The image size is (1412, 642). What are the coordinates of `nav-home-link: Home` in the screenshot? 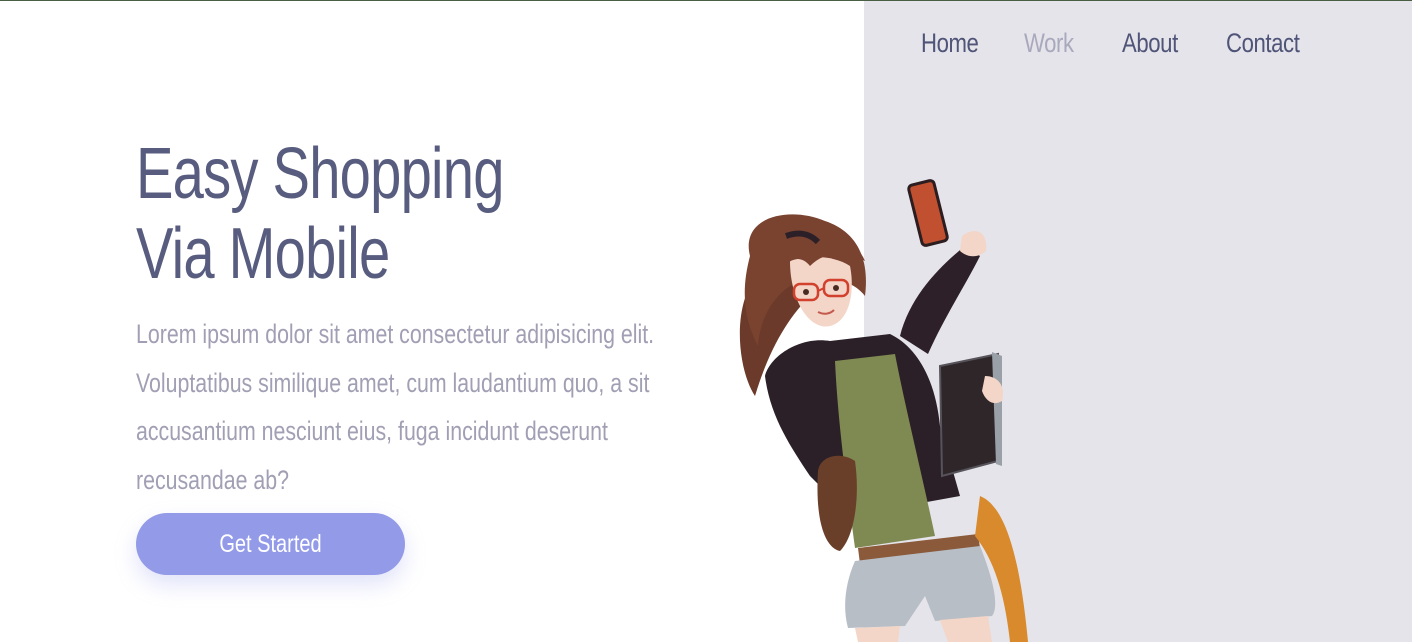 It's located at (950, 43).